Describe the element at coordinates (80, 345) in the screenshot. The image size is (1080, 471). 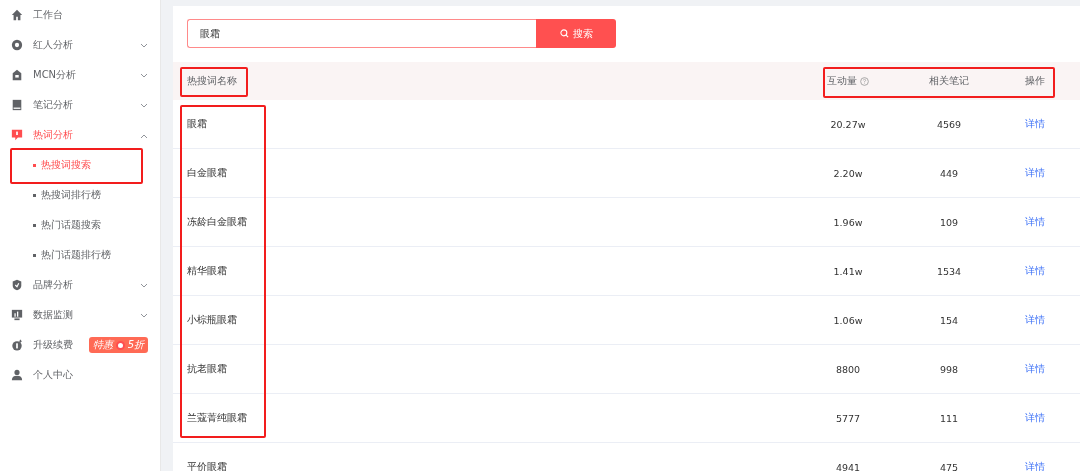
I see `menu-item: 升级续费 特惠 5折` at that location.